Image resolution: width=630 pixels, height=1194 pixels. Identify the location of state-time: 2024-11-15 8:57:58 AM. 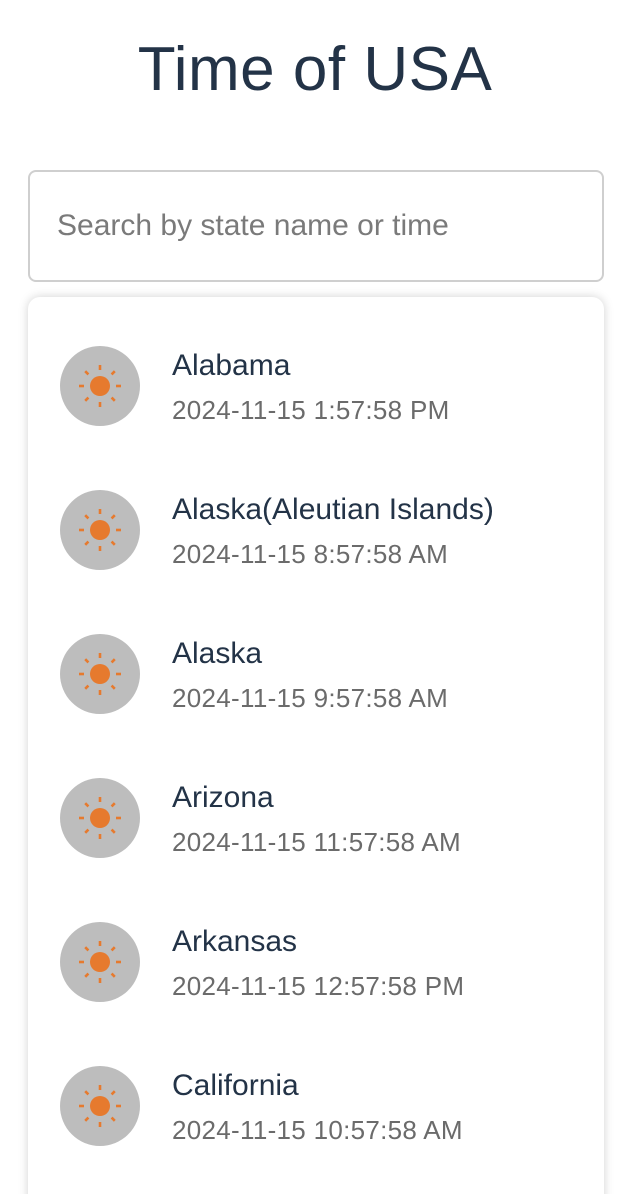
(310, 554).